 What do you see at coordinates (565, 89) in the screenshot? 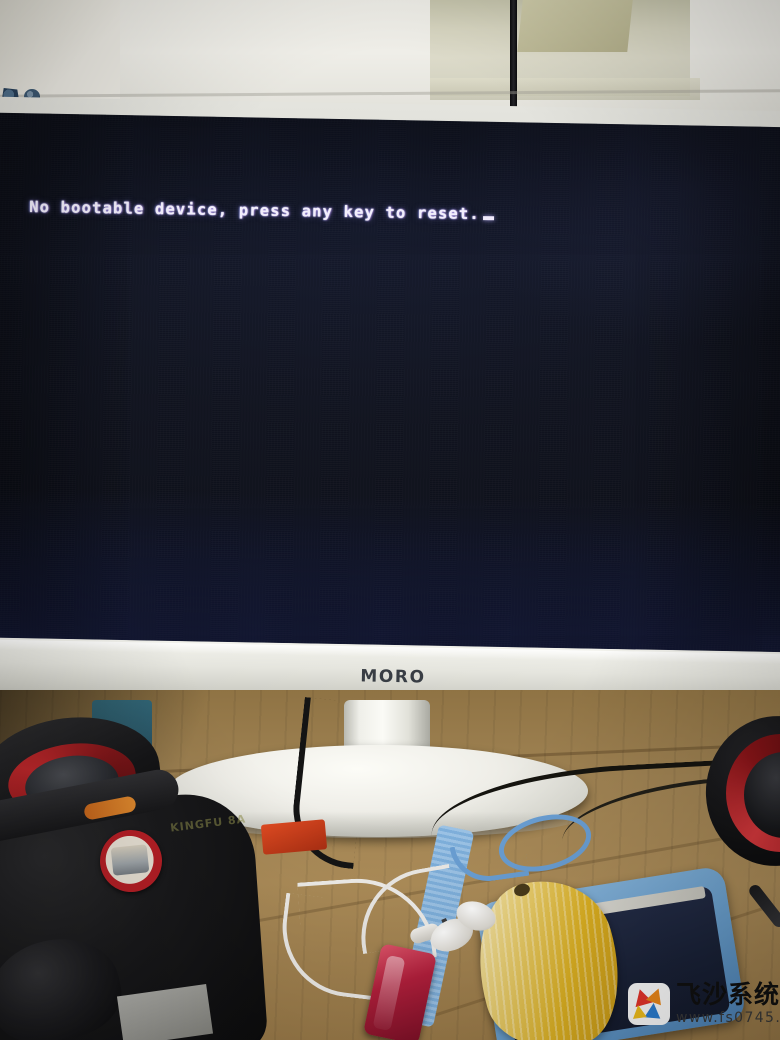
I see `shelf-edge` at bounding box center [565, 89].